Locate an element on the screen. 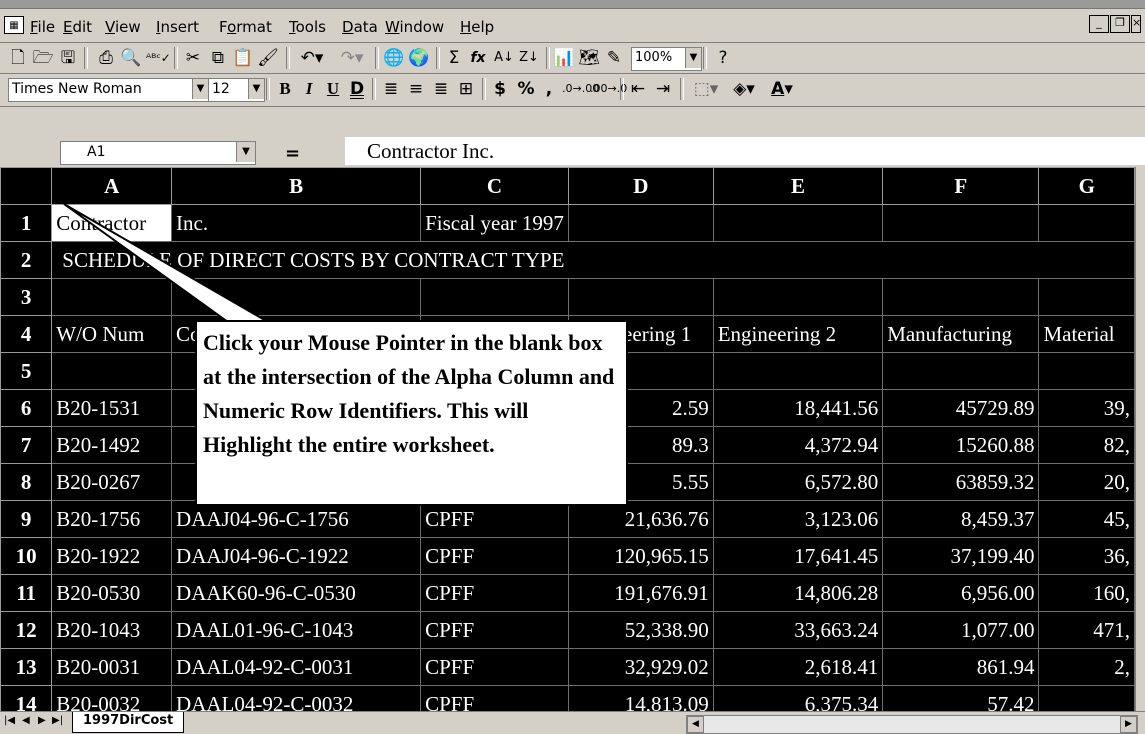 The width and height of the screenshot is (1145, 734). column-header-g: G is located at coordinates (1086, 186).